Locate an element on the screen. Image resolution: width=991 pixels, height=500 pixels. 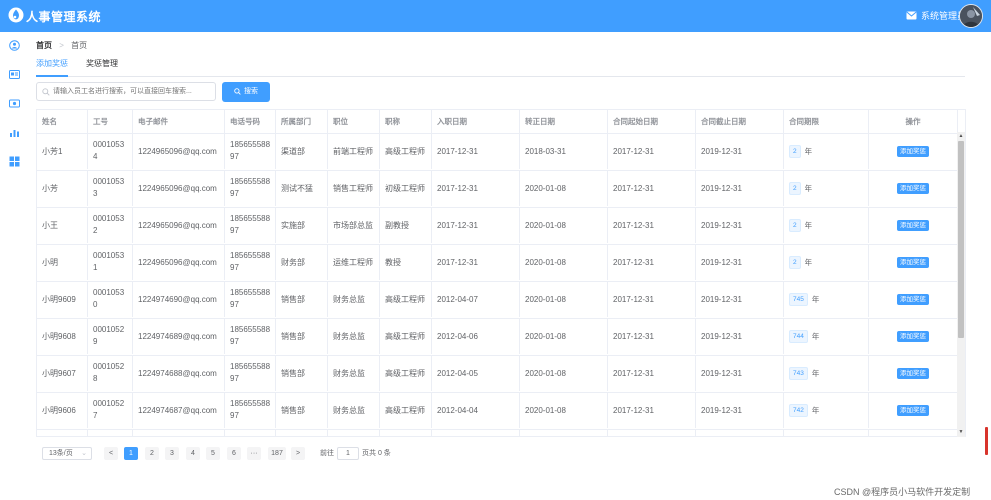
cell-text: 00010531 is located at coordinates (109, 261).